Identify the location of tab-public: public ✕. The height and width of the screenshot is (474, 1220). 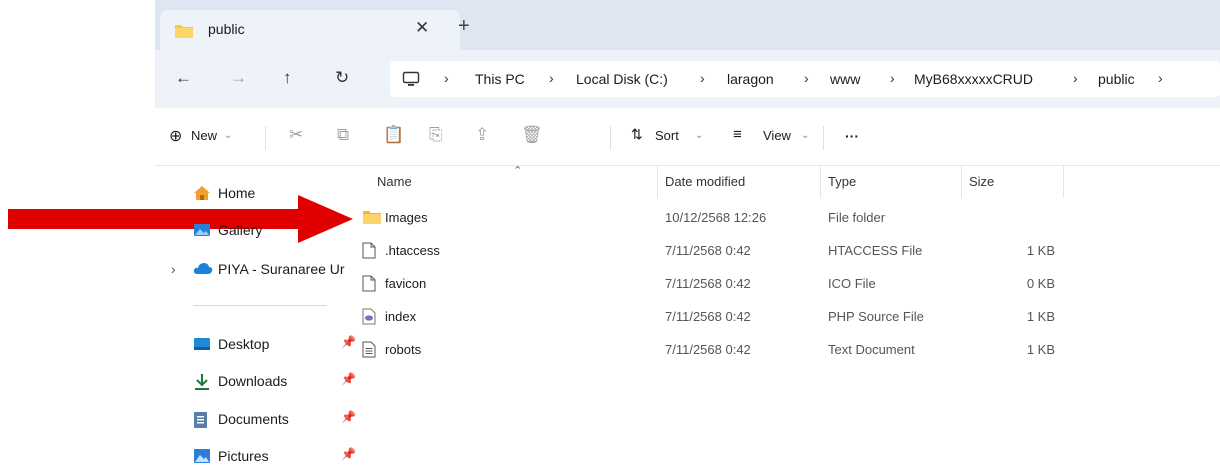
(310, 30).